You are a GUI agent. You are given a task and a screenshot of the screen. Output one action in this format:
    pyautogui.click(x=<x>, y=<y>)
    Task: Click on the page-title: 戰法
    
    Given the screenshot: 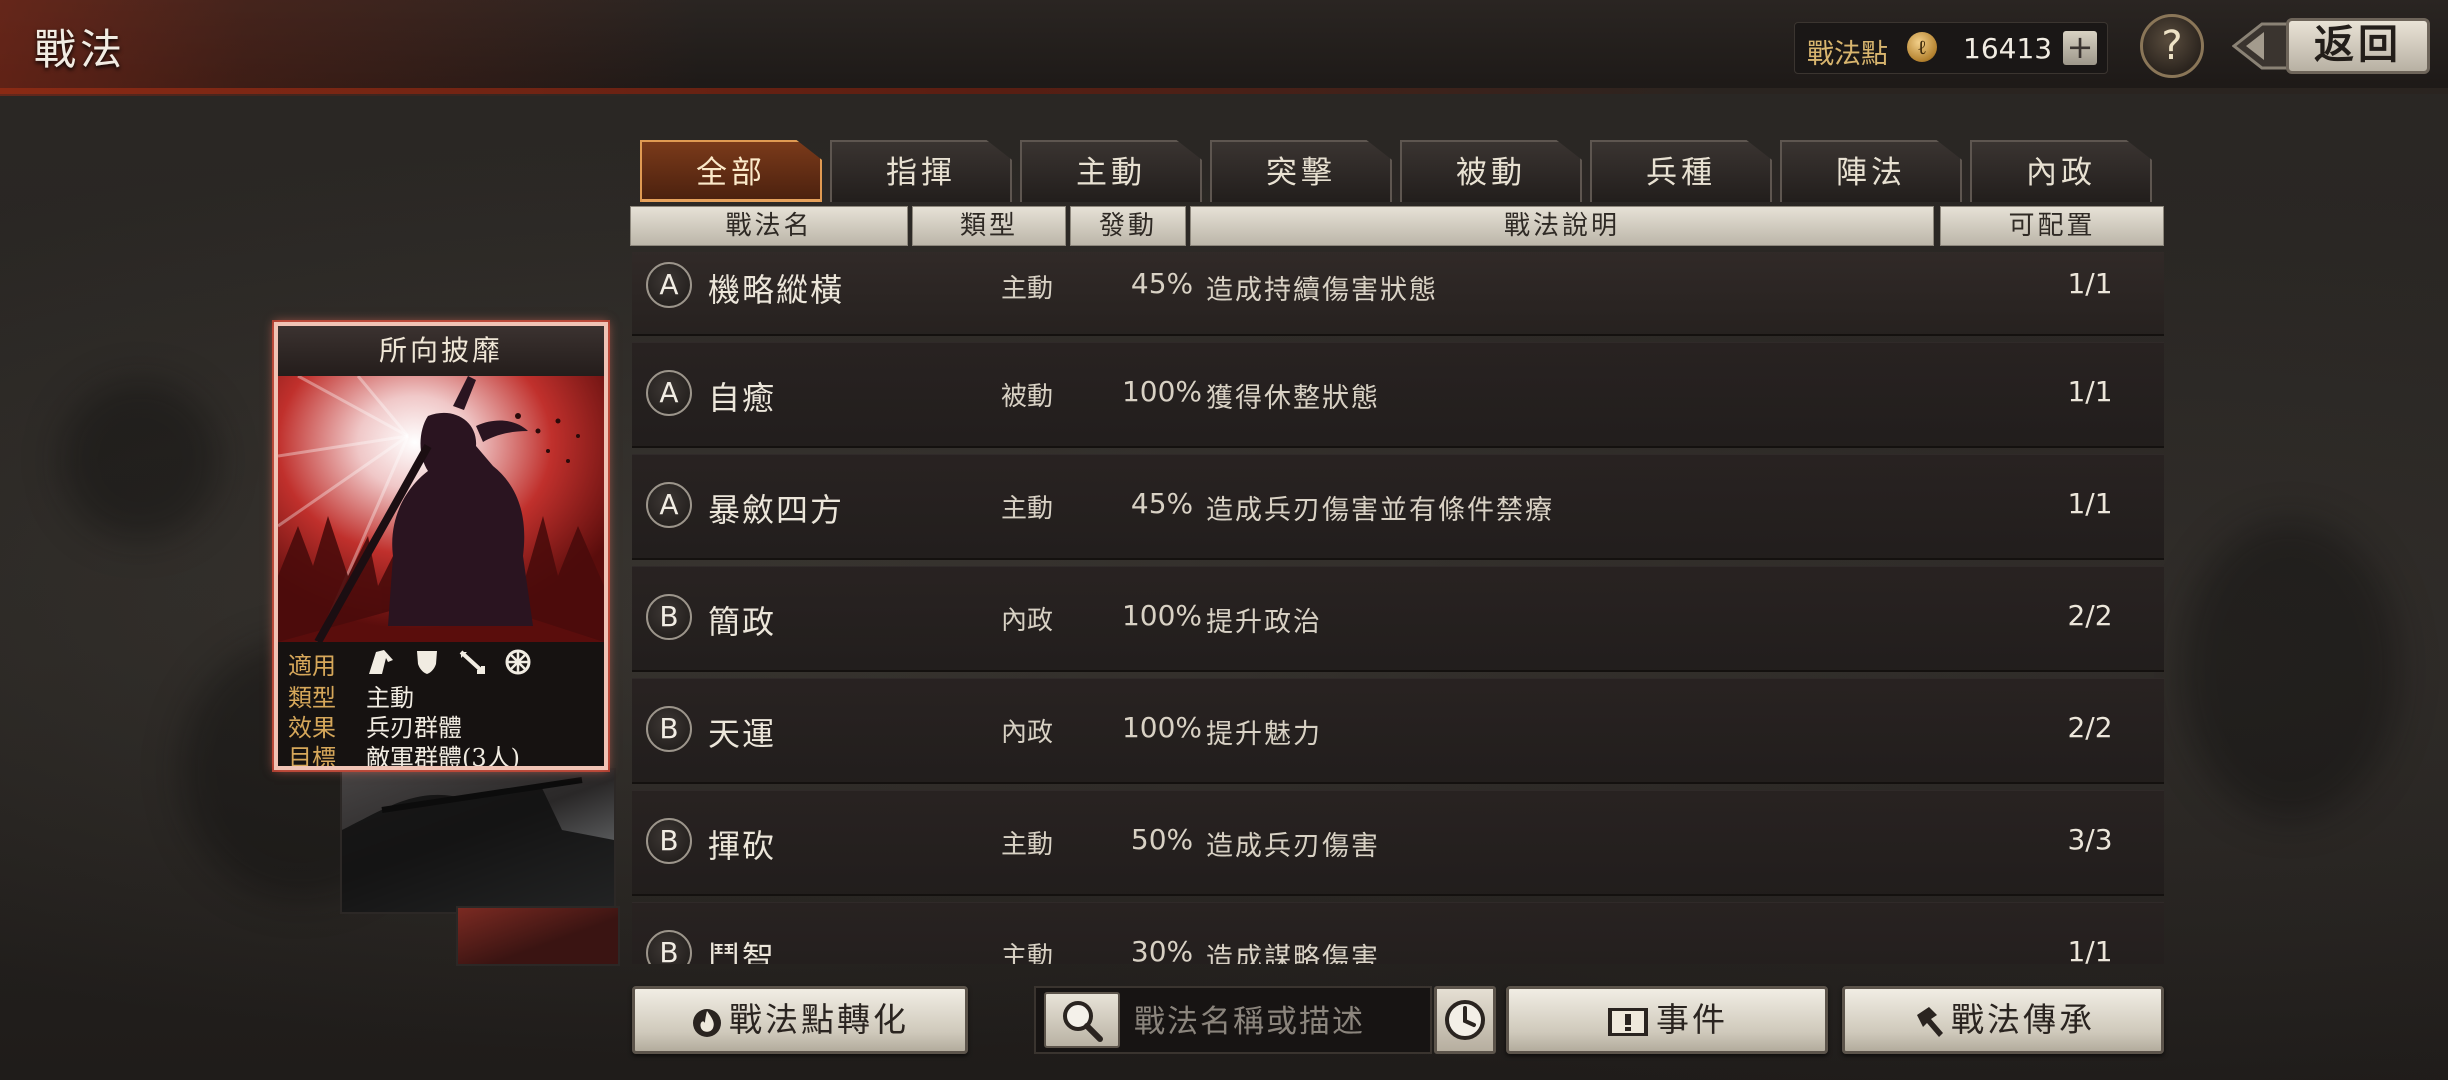 What is the action you would take?
    pyautogui.click(x=80, y=49)
    